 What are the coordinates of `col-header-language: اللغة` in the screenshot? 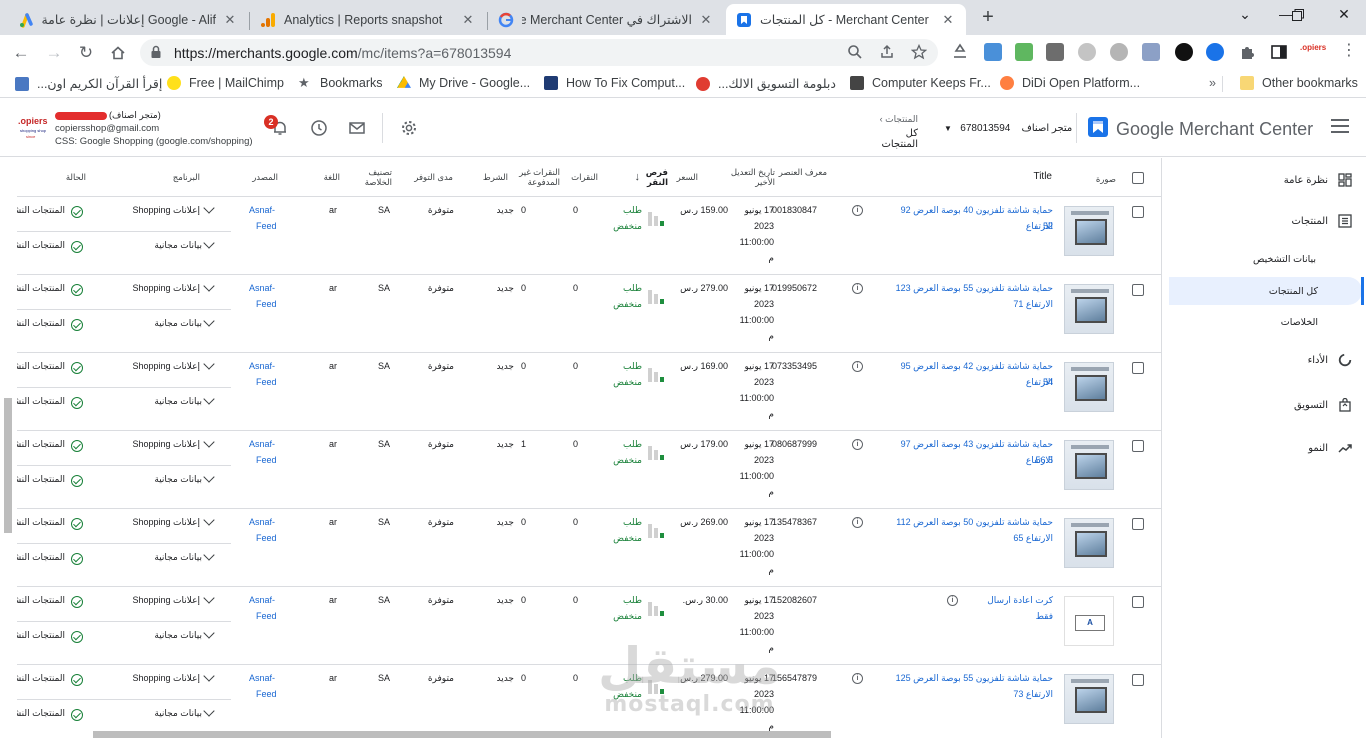 It's located at (328, 177).